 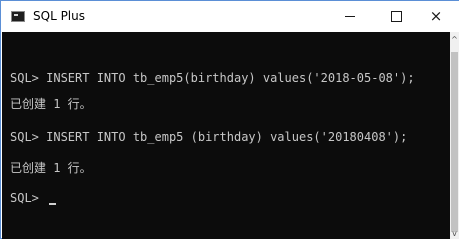 I want to click on close-button: ×, so click(x=436, y=16).